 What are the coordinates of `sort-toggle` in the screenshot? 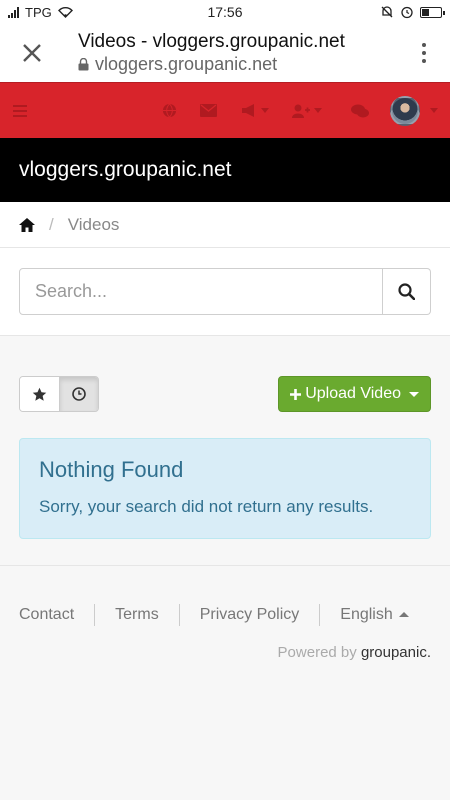 It's located at (59, 394).